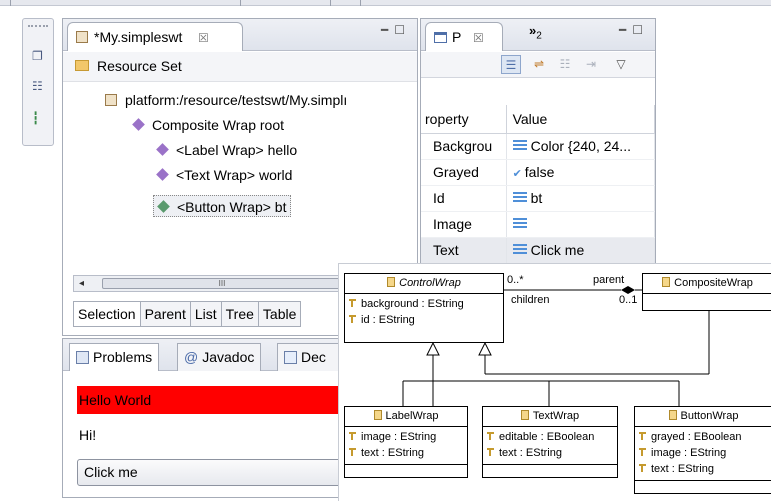 The image size is (771, 501). What do you see at coordinates (551, 438) in the screenshot?
I see `attribute-row: editable : EBoolean` at bounding box center [551, 438].